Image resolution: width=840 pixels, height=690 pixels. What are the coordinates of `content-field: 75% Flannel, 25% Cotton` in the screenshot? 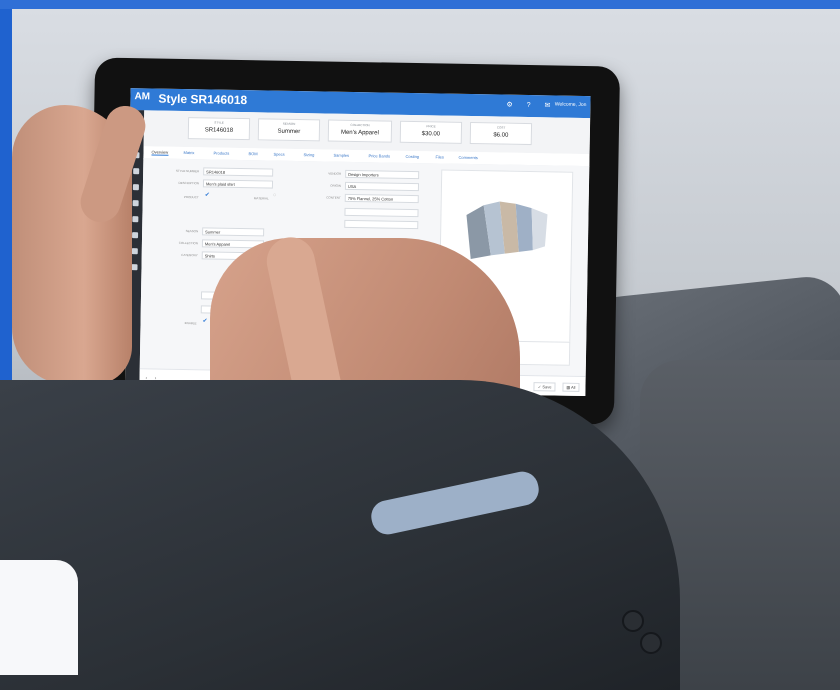 It's located at (381, 198).